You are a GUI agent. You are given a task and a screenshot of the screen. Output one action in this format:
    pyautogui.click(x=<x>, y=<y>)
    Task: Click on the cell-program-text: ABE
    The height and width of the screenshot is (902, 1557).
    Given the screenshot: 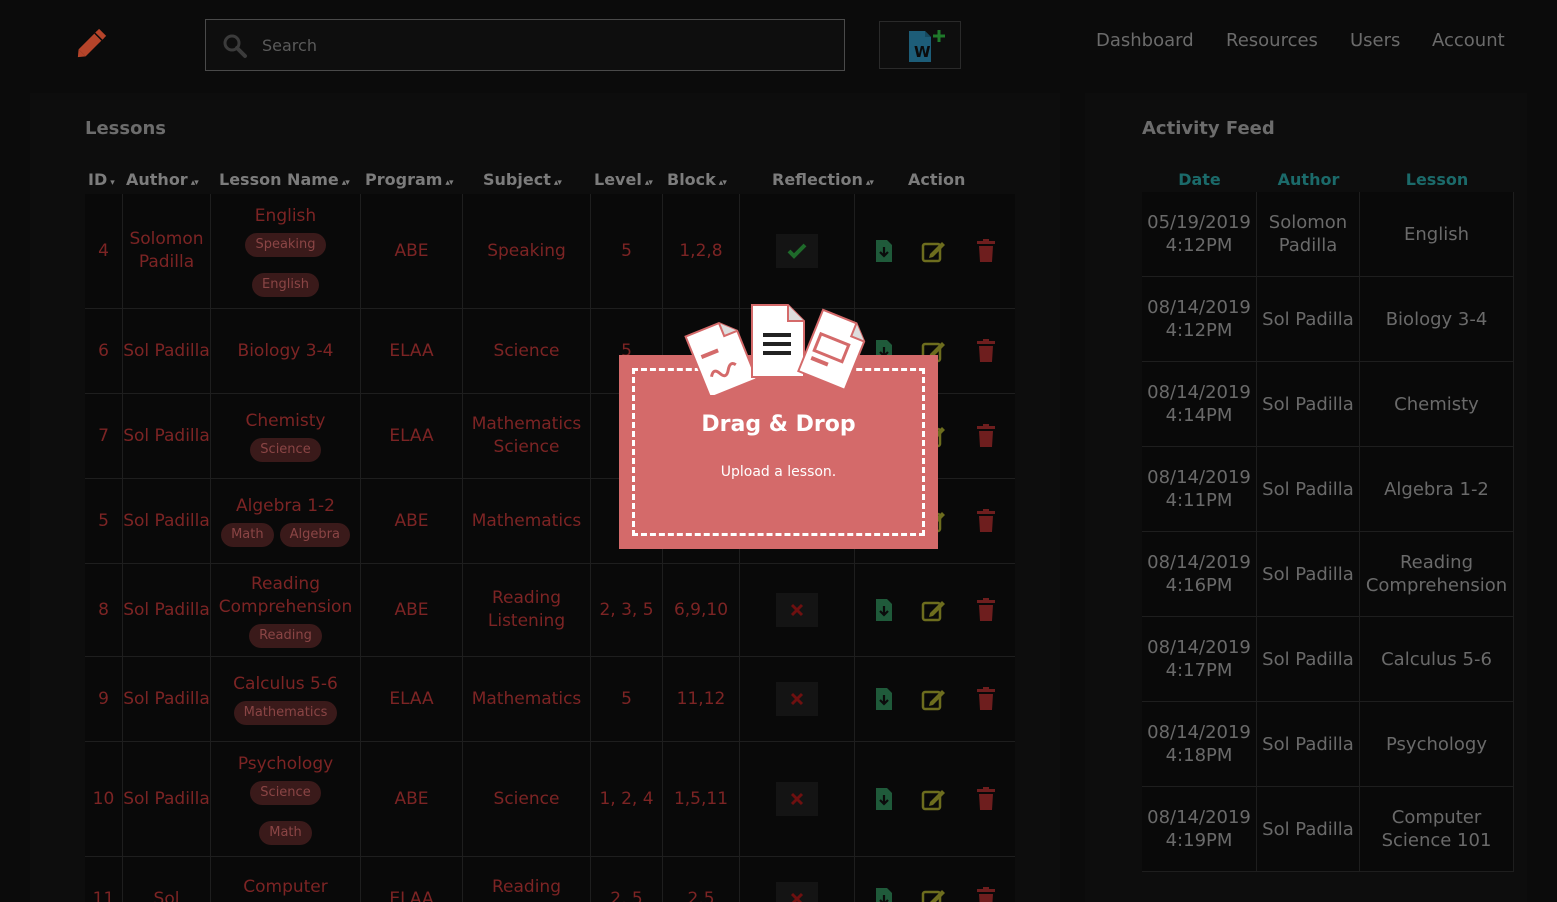 What is the action you would take?
    pyautogui.click(x=411, y=250)
    